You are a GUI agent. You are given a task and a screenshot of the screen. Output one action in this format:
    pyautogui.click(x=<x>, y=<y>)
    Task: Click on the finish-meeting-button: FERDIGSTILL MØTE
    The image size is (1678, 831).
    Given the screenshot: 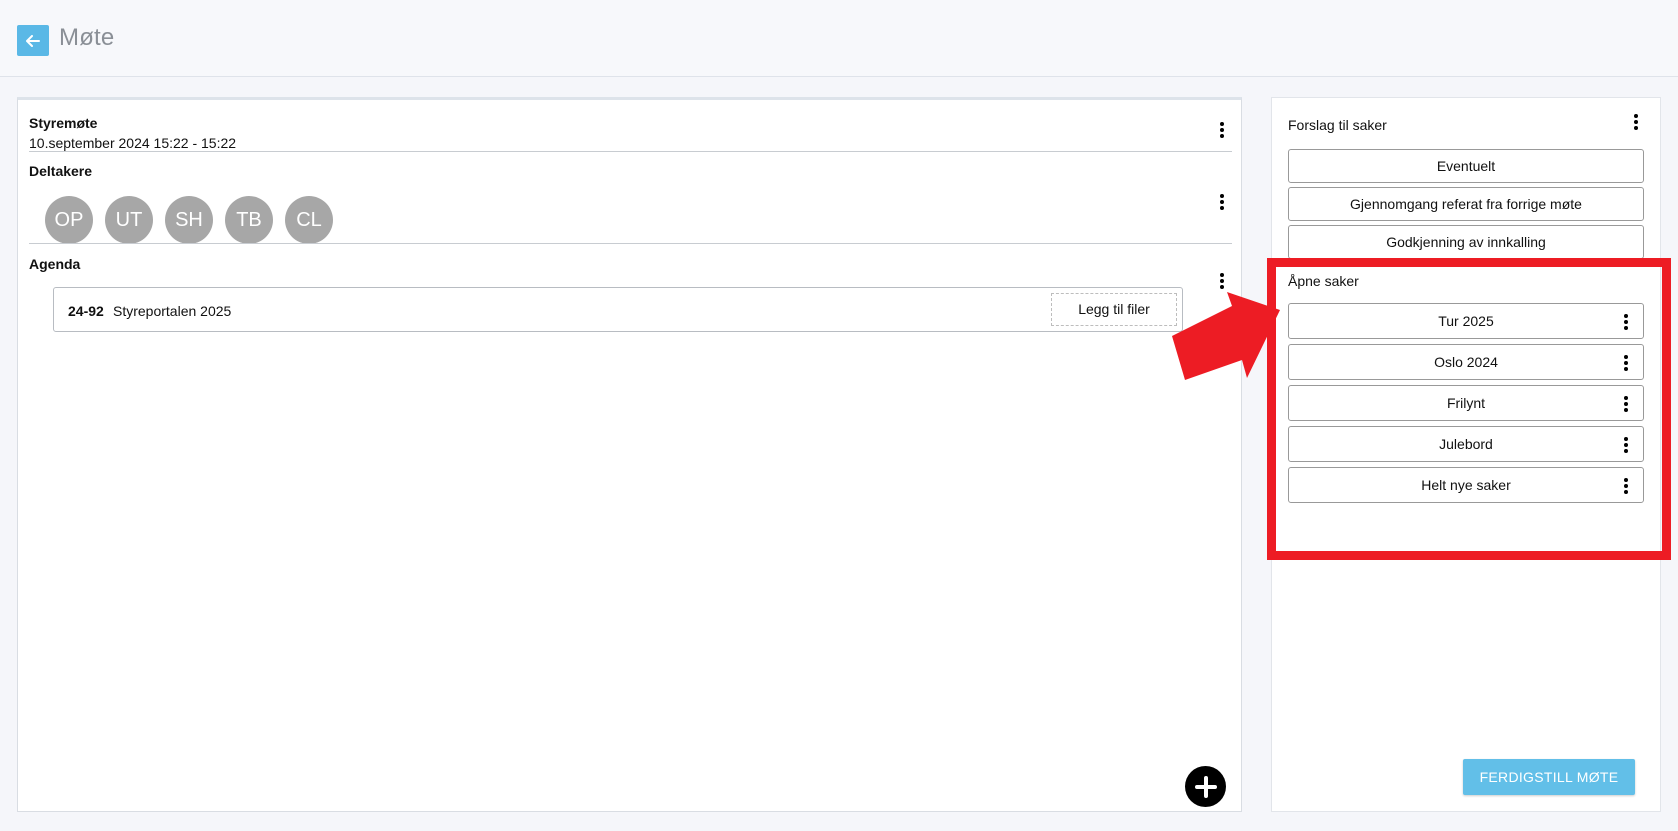 What is the action you would take?
    pyautogui.click(x=1549, y=777)
    